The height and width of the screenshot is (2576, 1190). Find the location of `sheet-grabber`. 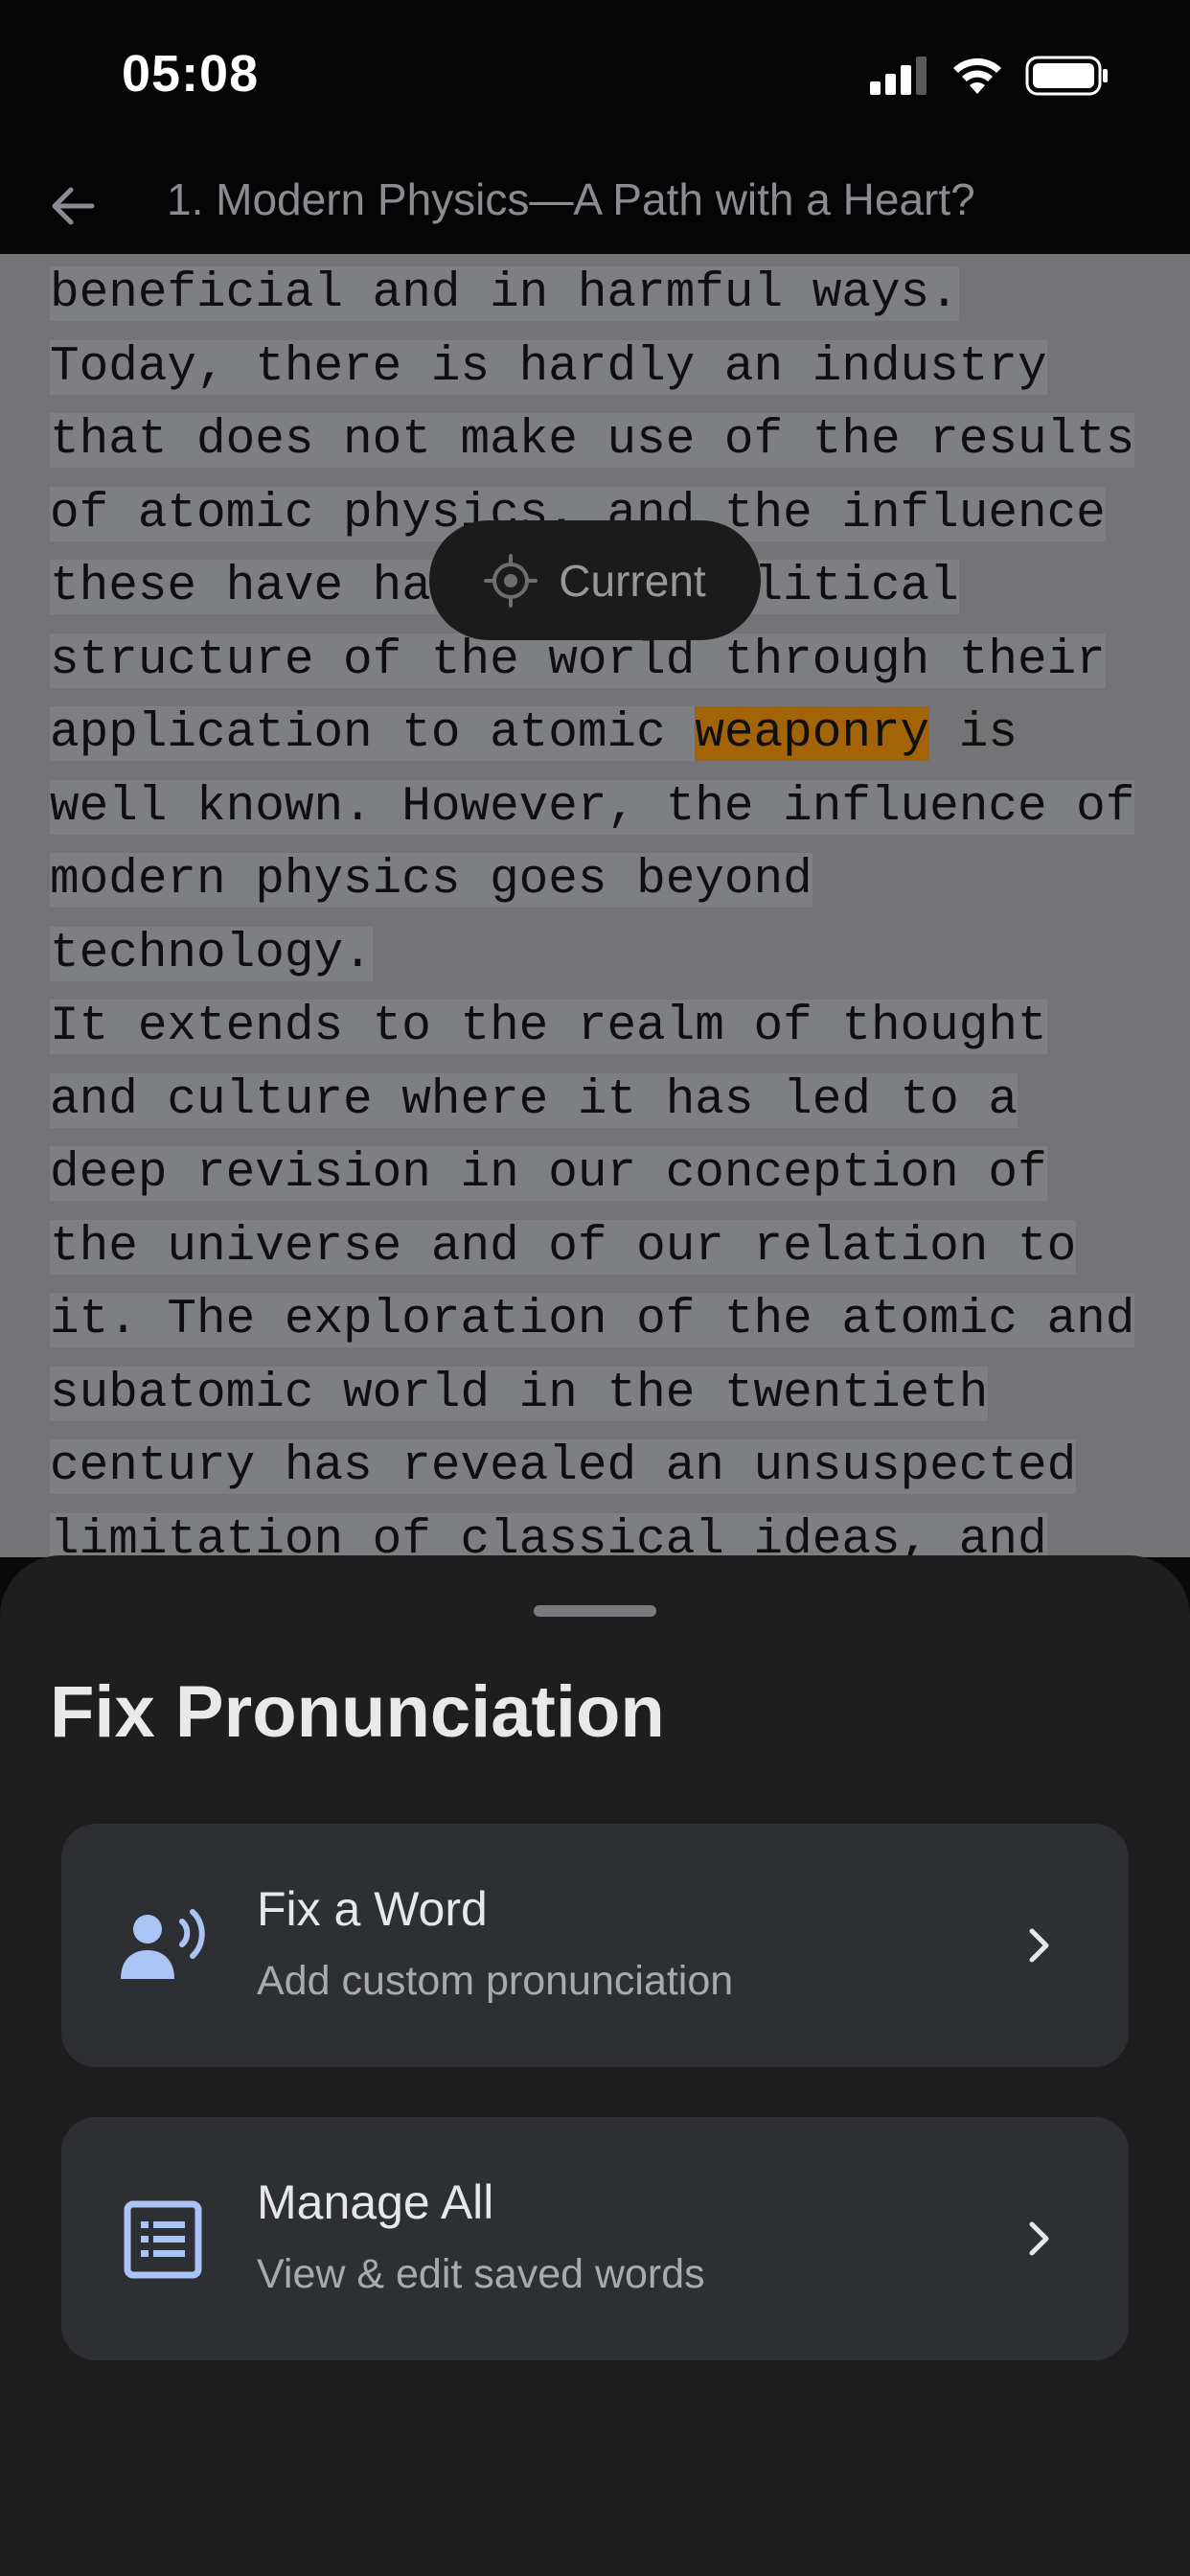

sheet-grabber is located at coordinates (595, 1611).